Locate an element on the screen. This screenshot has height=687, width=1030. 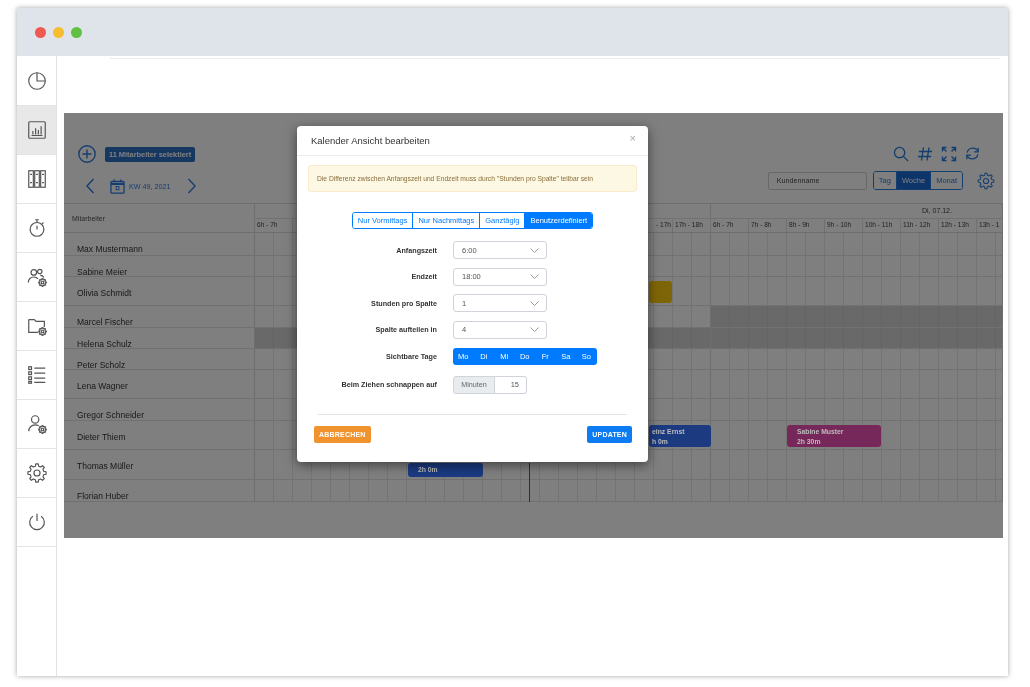
current-time-line is located at coordinates (529, 482).